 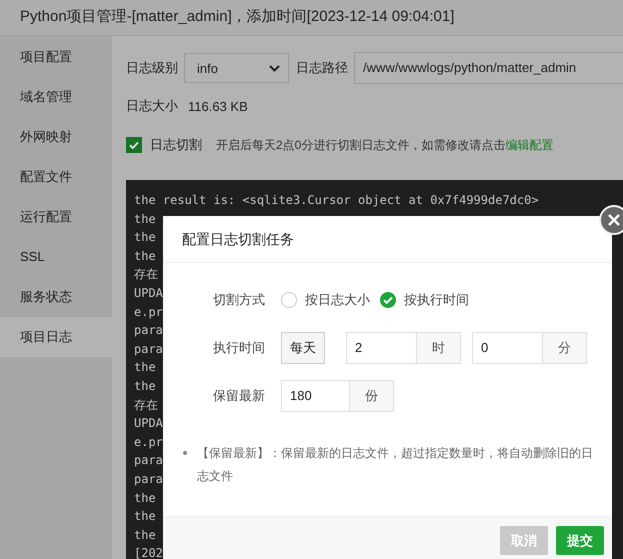 I want to click on size-value: 116.63 KB, so click(x=218, y=106).